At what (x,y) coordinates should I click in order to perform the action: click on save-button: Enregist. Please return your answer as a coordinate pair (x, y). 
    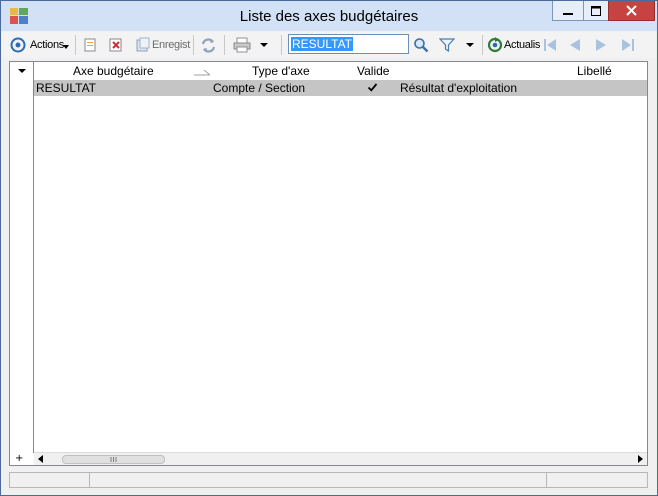
    Looking at the image, I should click on (162, 45).